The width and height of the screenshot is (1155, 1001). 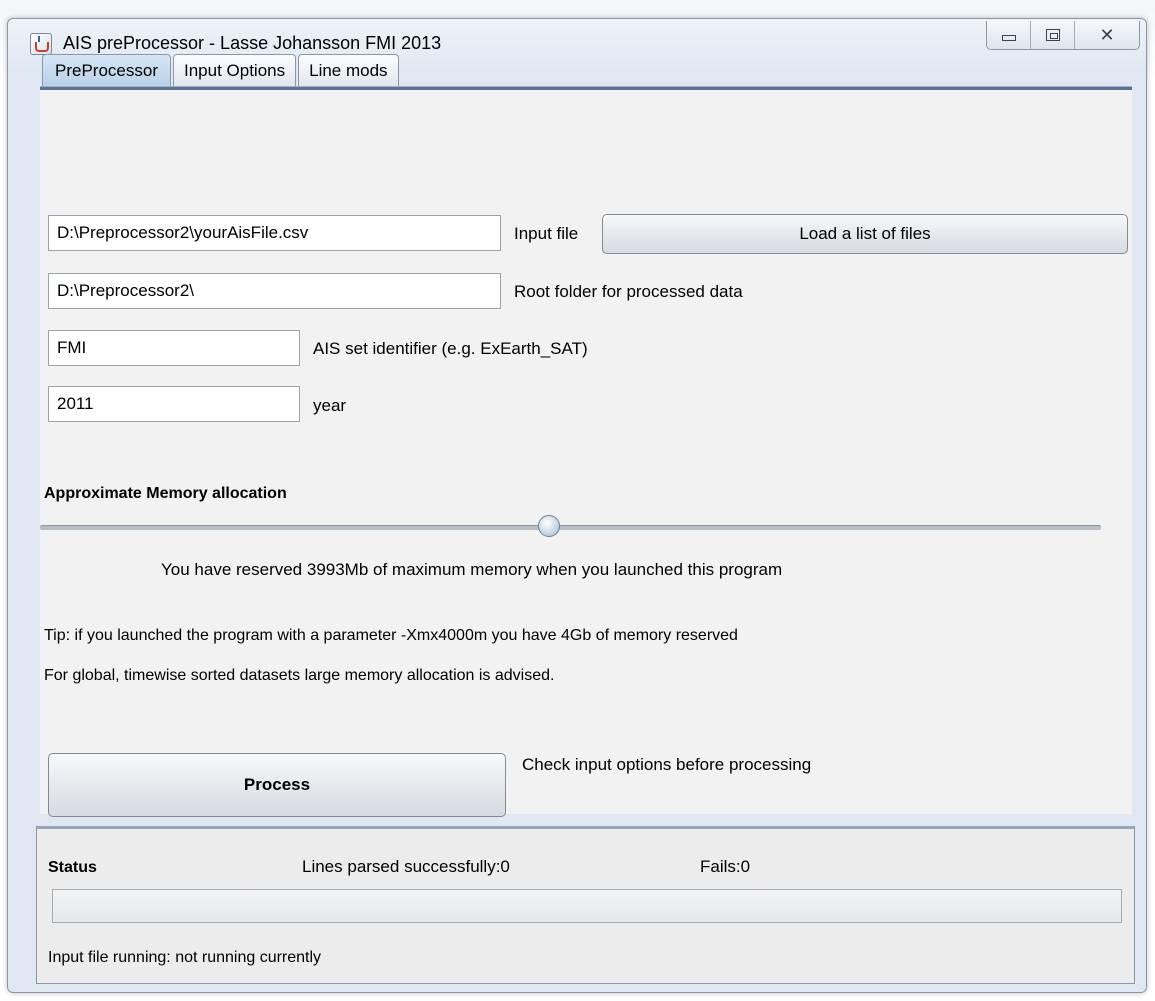 What do you see at coordinates (234, 70) in the screenshot?
I see `tab-input-options: Input Options` at bounding box center [234, 70].